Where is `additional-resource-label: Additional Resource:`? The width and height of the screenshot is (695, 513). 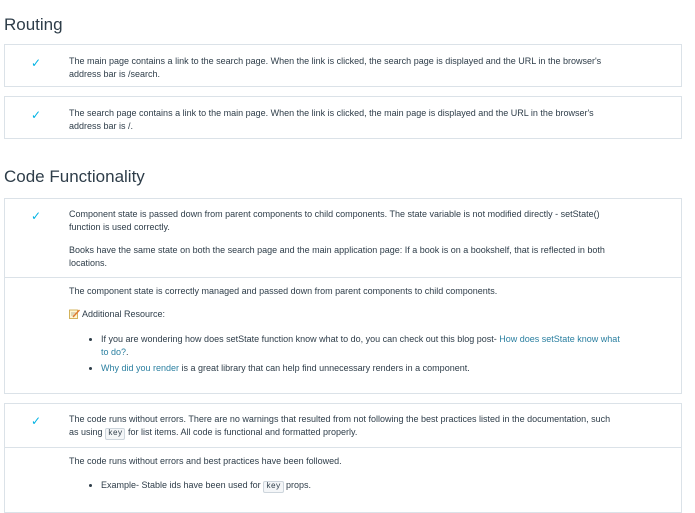
additional-resource-label: Additional Resource: is located at coordinates (124, 314).